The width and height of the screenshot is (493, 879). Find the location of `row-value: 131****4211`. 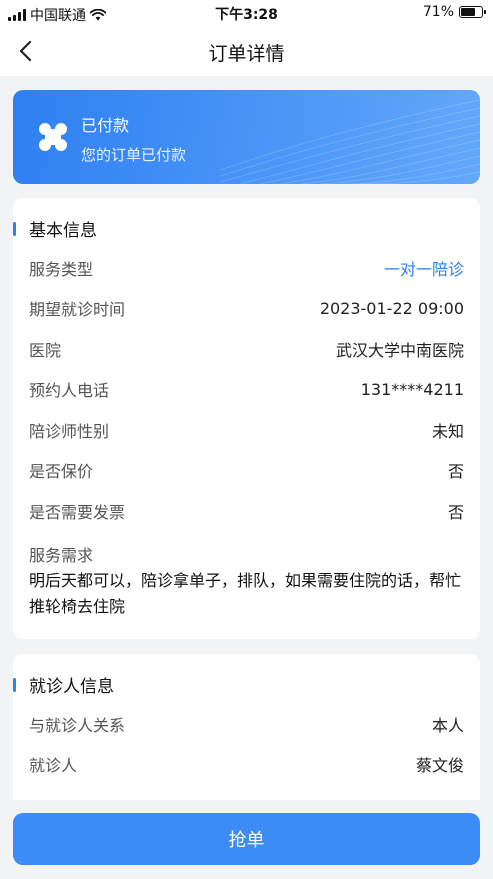

row-value: 131****4211 is located at coordinates (412, 389).